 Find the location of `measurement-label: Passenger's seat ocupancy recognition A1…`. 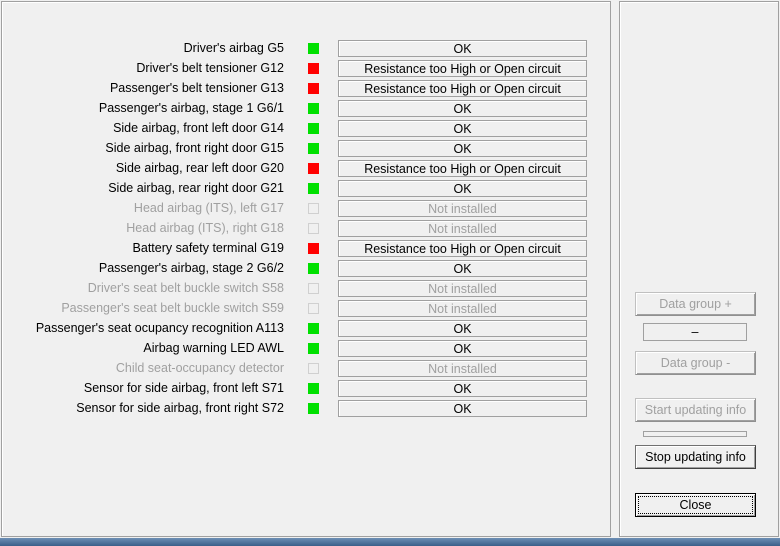

measurement-label: Passenger's seat ocupancy recognition A1… is located at coordinates (159, 328).